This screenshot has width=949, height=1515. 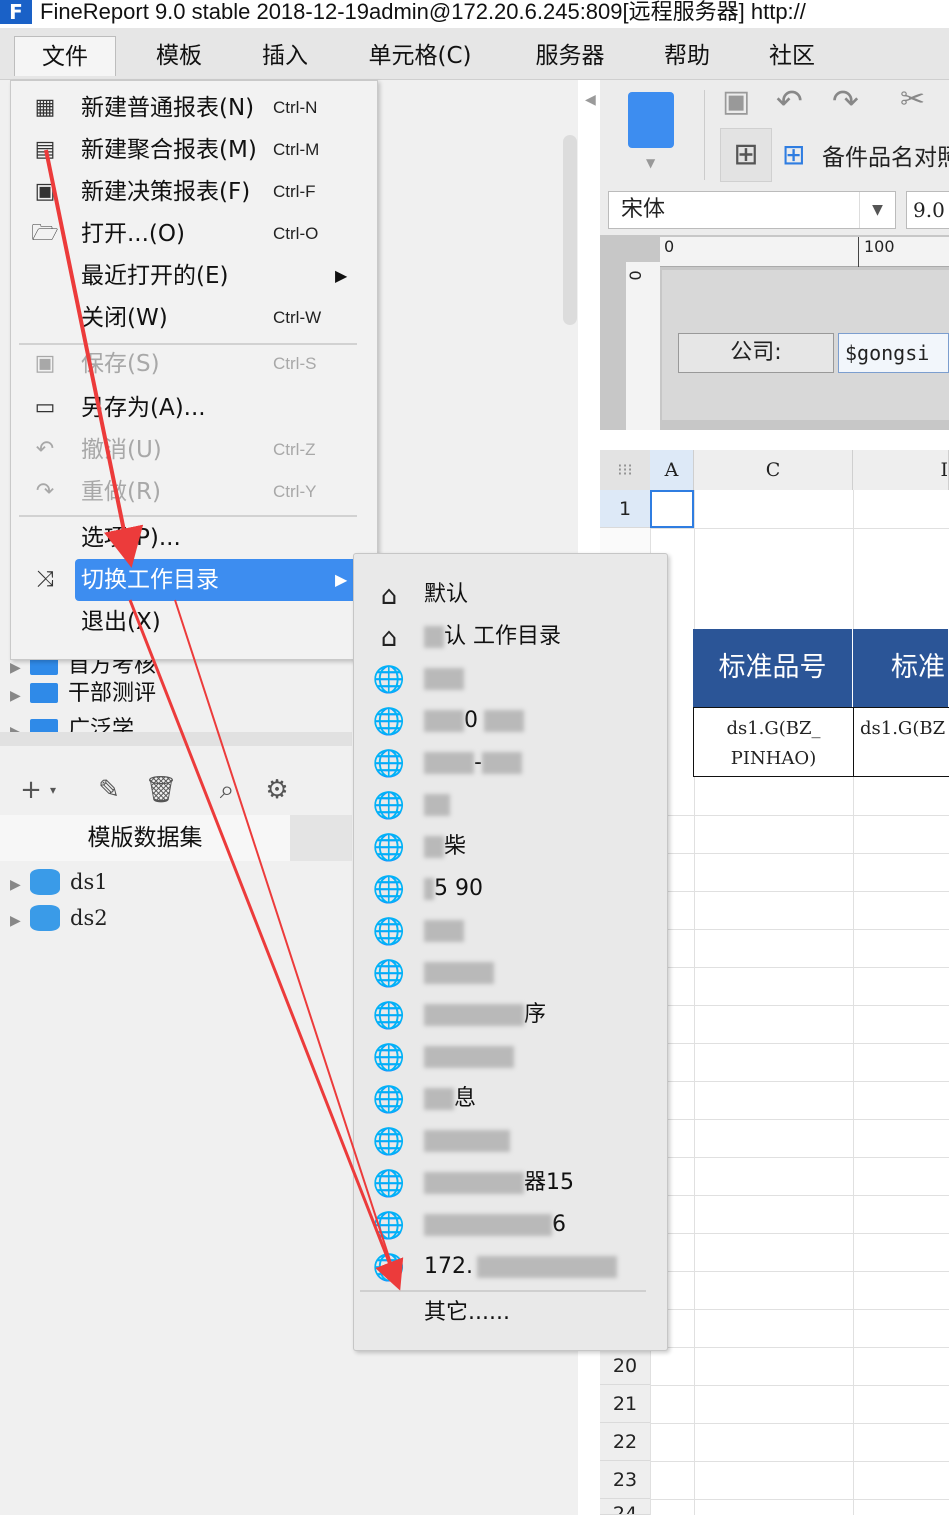 I want to click on menu-item-switch-workdir: ⤨ 切换工作目录 ▶, so click(x=194, y=580).